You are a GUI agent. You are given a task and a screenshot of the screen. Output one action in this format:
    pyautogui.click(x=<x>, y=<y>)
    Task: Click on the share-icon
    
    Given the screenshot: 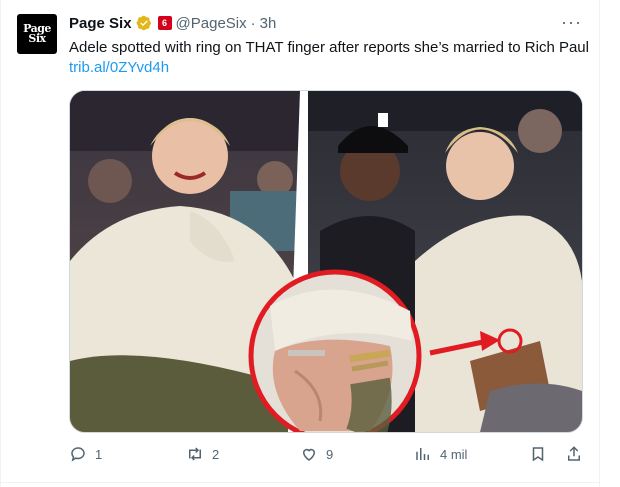 What is the action you would take?
    pyautogui.click(x=574, y=453)
    